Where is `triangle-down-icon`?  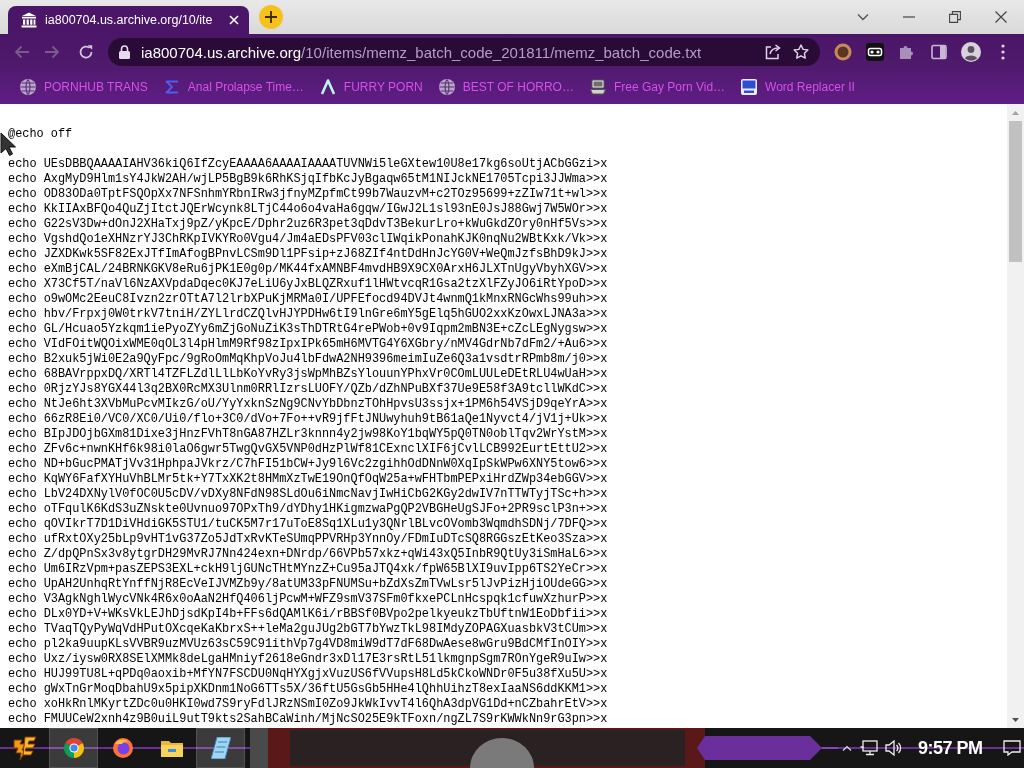 triangle-down-icon is located at coordinates (1015, 719).